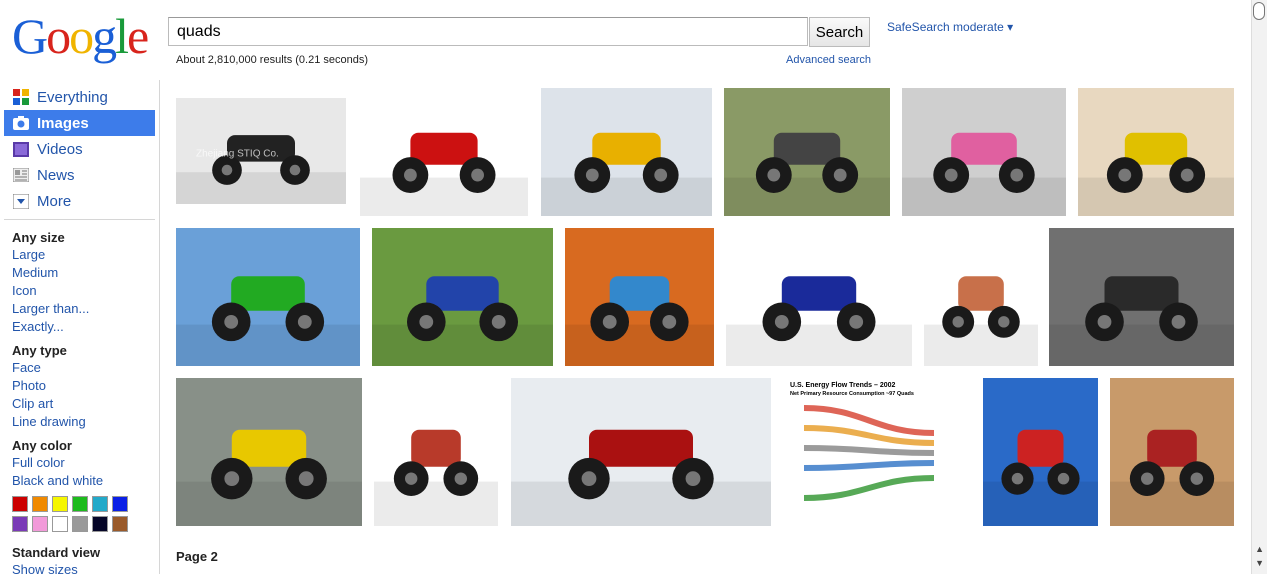 This screenshot has height=579, width=1267. Describe the element at coordinates (1259, 11) in the screenshot. I see `scroll-thumb` at that location.